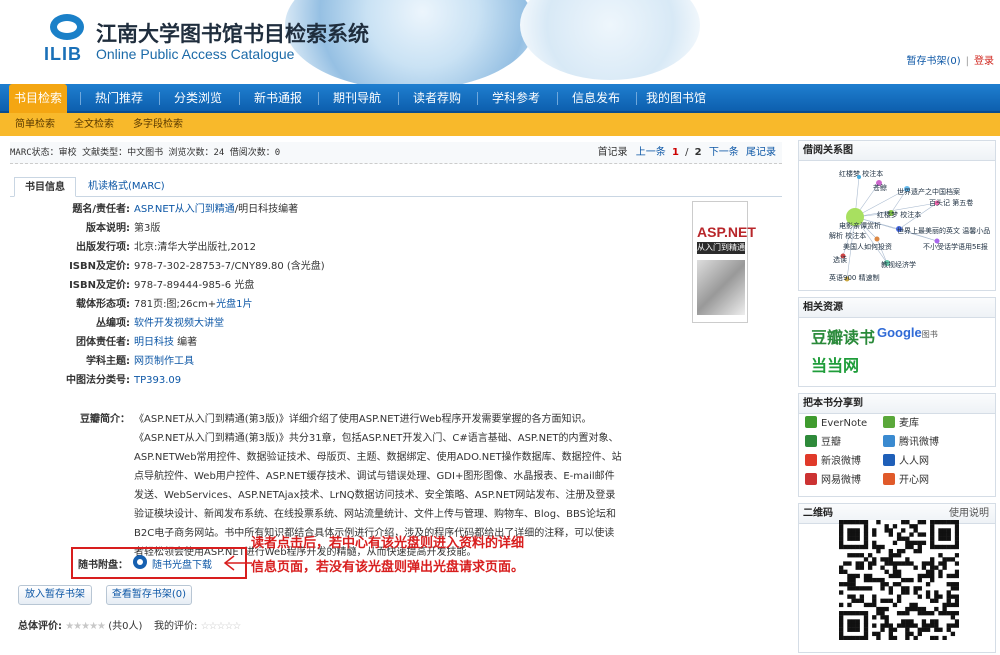  What do you see at coordinates (67, 39) in the screenshot?
I see `ilib-logo: ILIB` at bounding box center [67, 39].